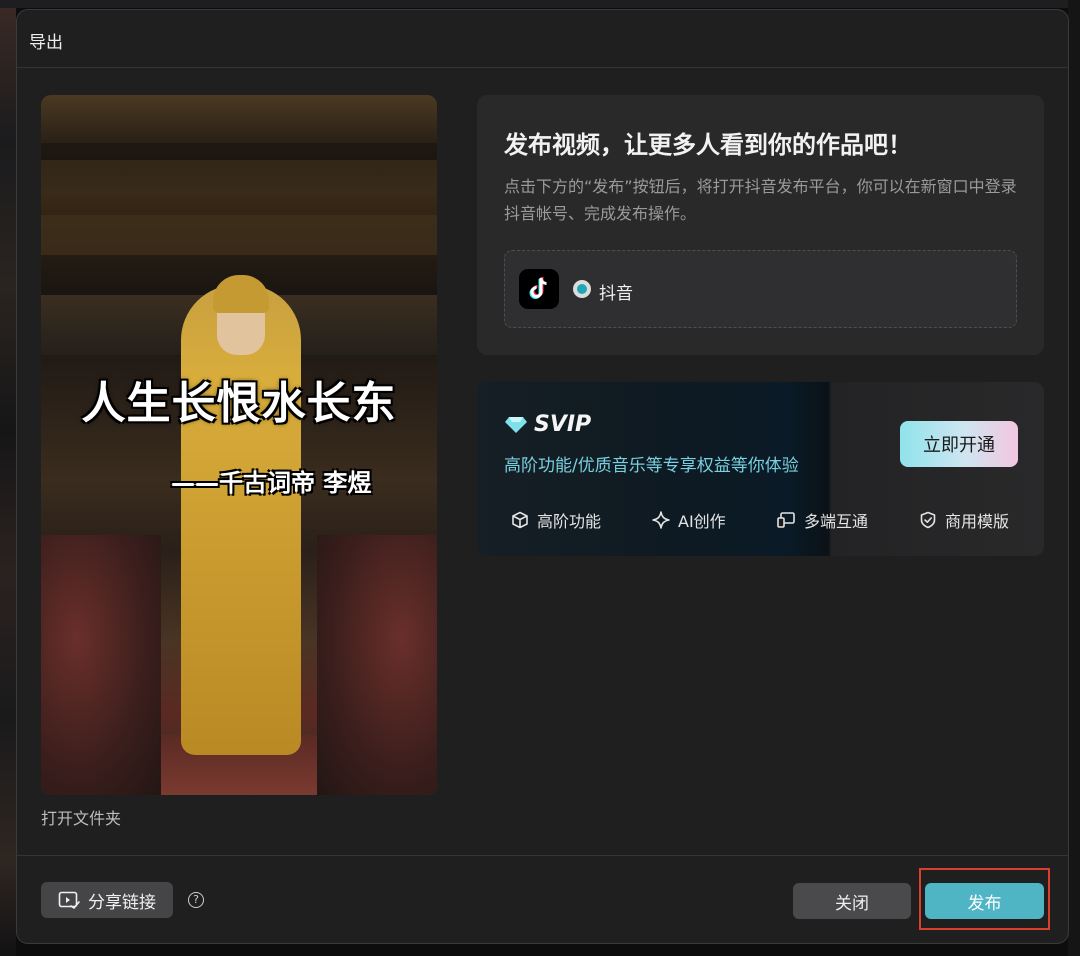  What do you see at coordinates (708, 145) in the screenshot?
I see `publish-heading: 发布视频，让更多人看到你的作品吧！` at bounding box center [708, 145].